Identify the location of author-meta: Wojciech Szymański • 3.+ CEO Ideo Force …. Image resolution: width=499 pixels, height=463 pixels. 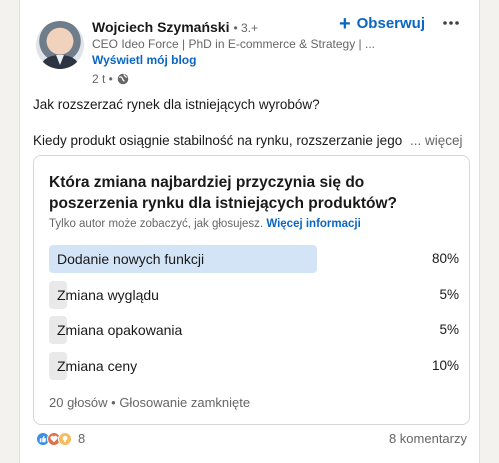
(233, 52).